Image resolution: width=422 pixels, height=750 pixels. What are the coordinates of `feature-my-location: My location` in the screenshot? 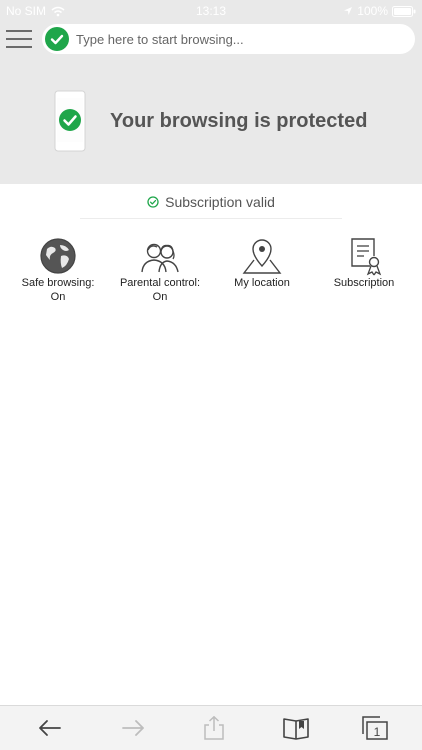 It's located at (262, 263).